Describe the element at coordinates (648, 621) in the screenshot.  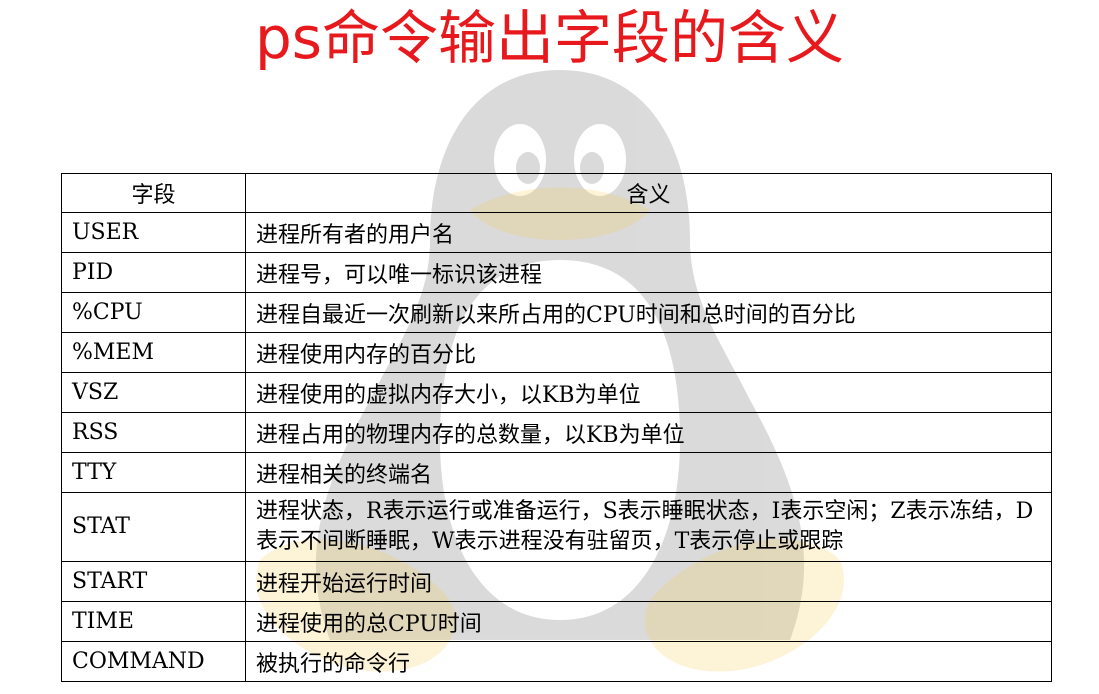
I see `meaning-cell: 进程使用的总CPU时间` at that location.